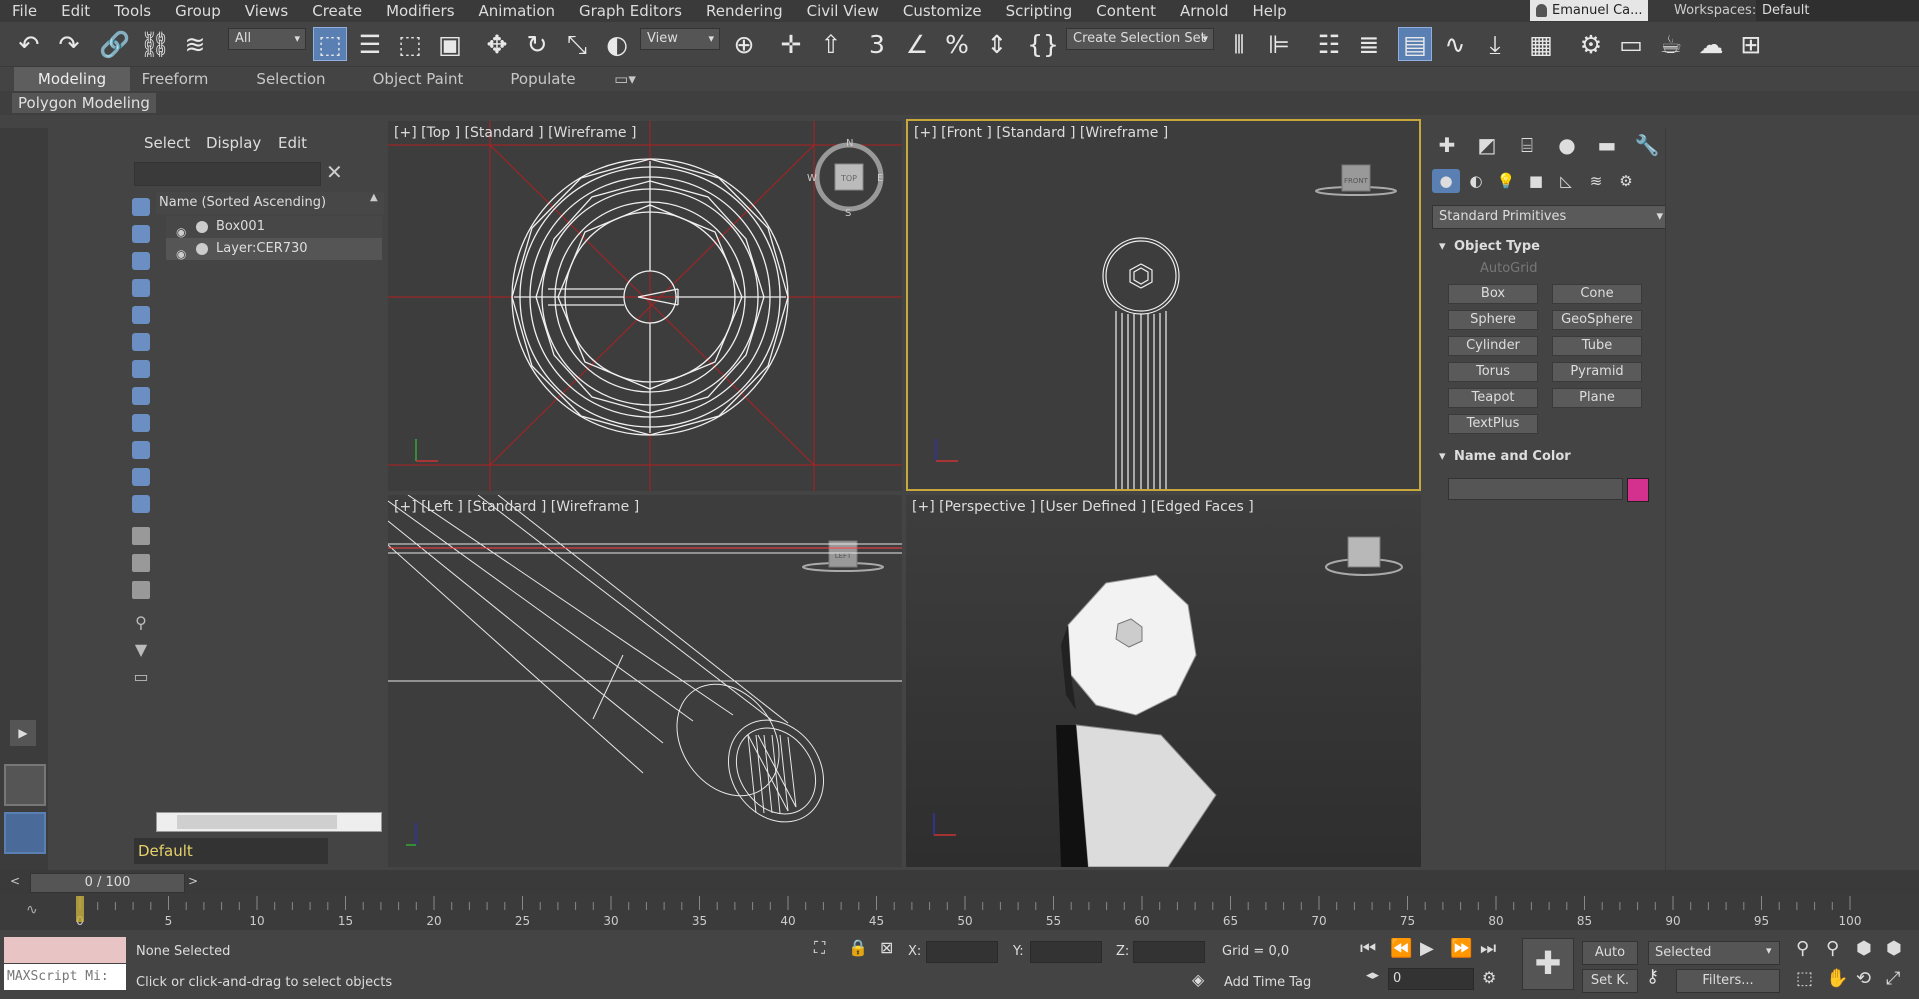 Image resolution: width=1919 pixels, height=999 pixels. I want to click on absolute-mode-icon: ⊠, so click(886, 947).